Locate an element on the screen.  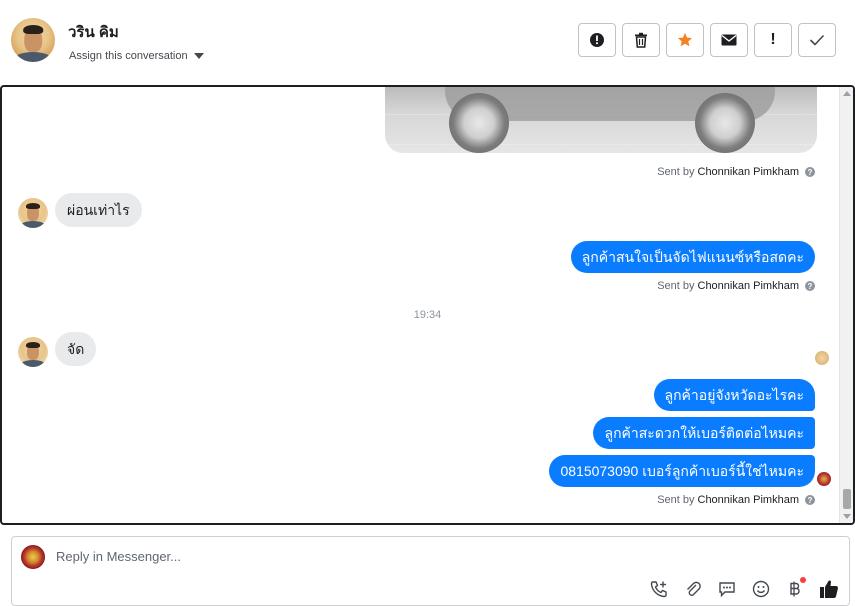
incoming-message: ผ่อนเท่าไร is located at coordinates (98, 210).